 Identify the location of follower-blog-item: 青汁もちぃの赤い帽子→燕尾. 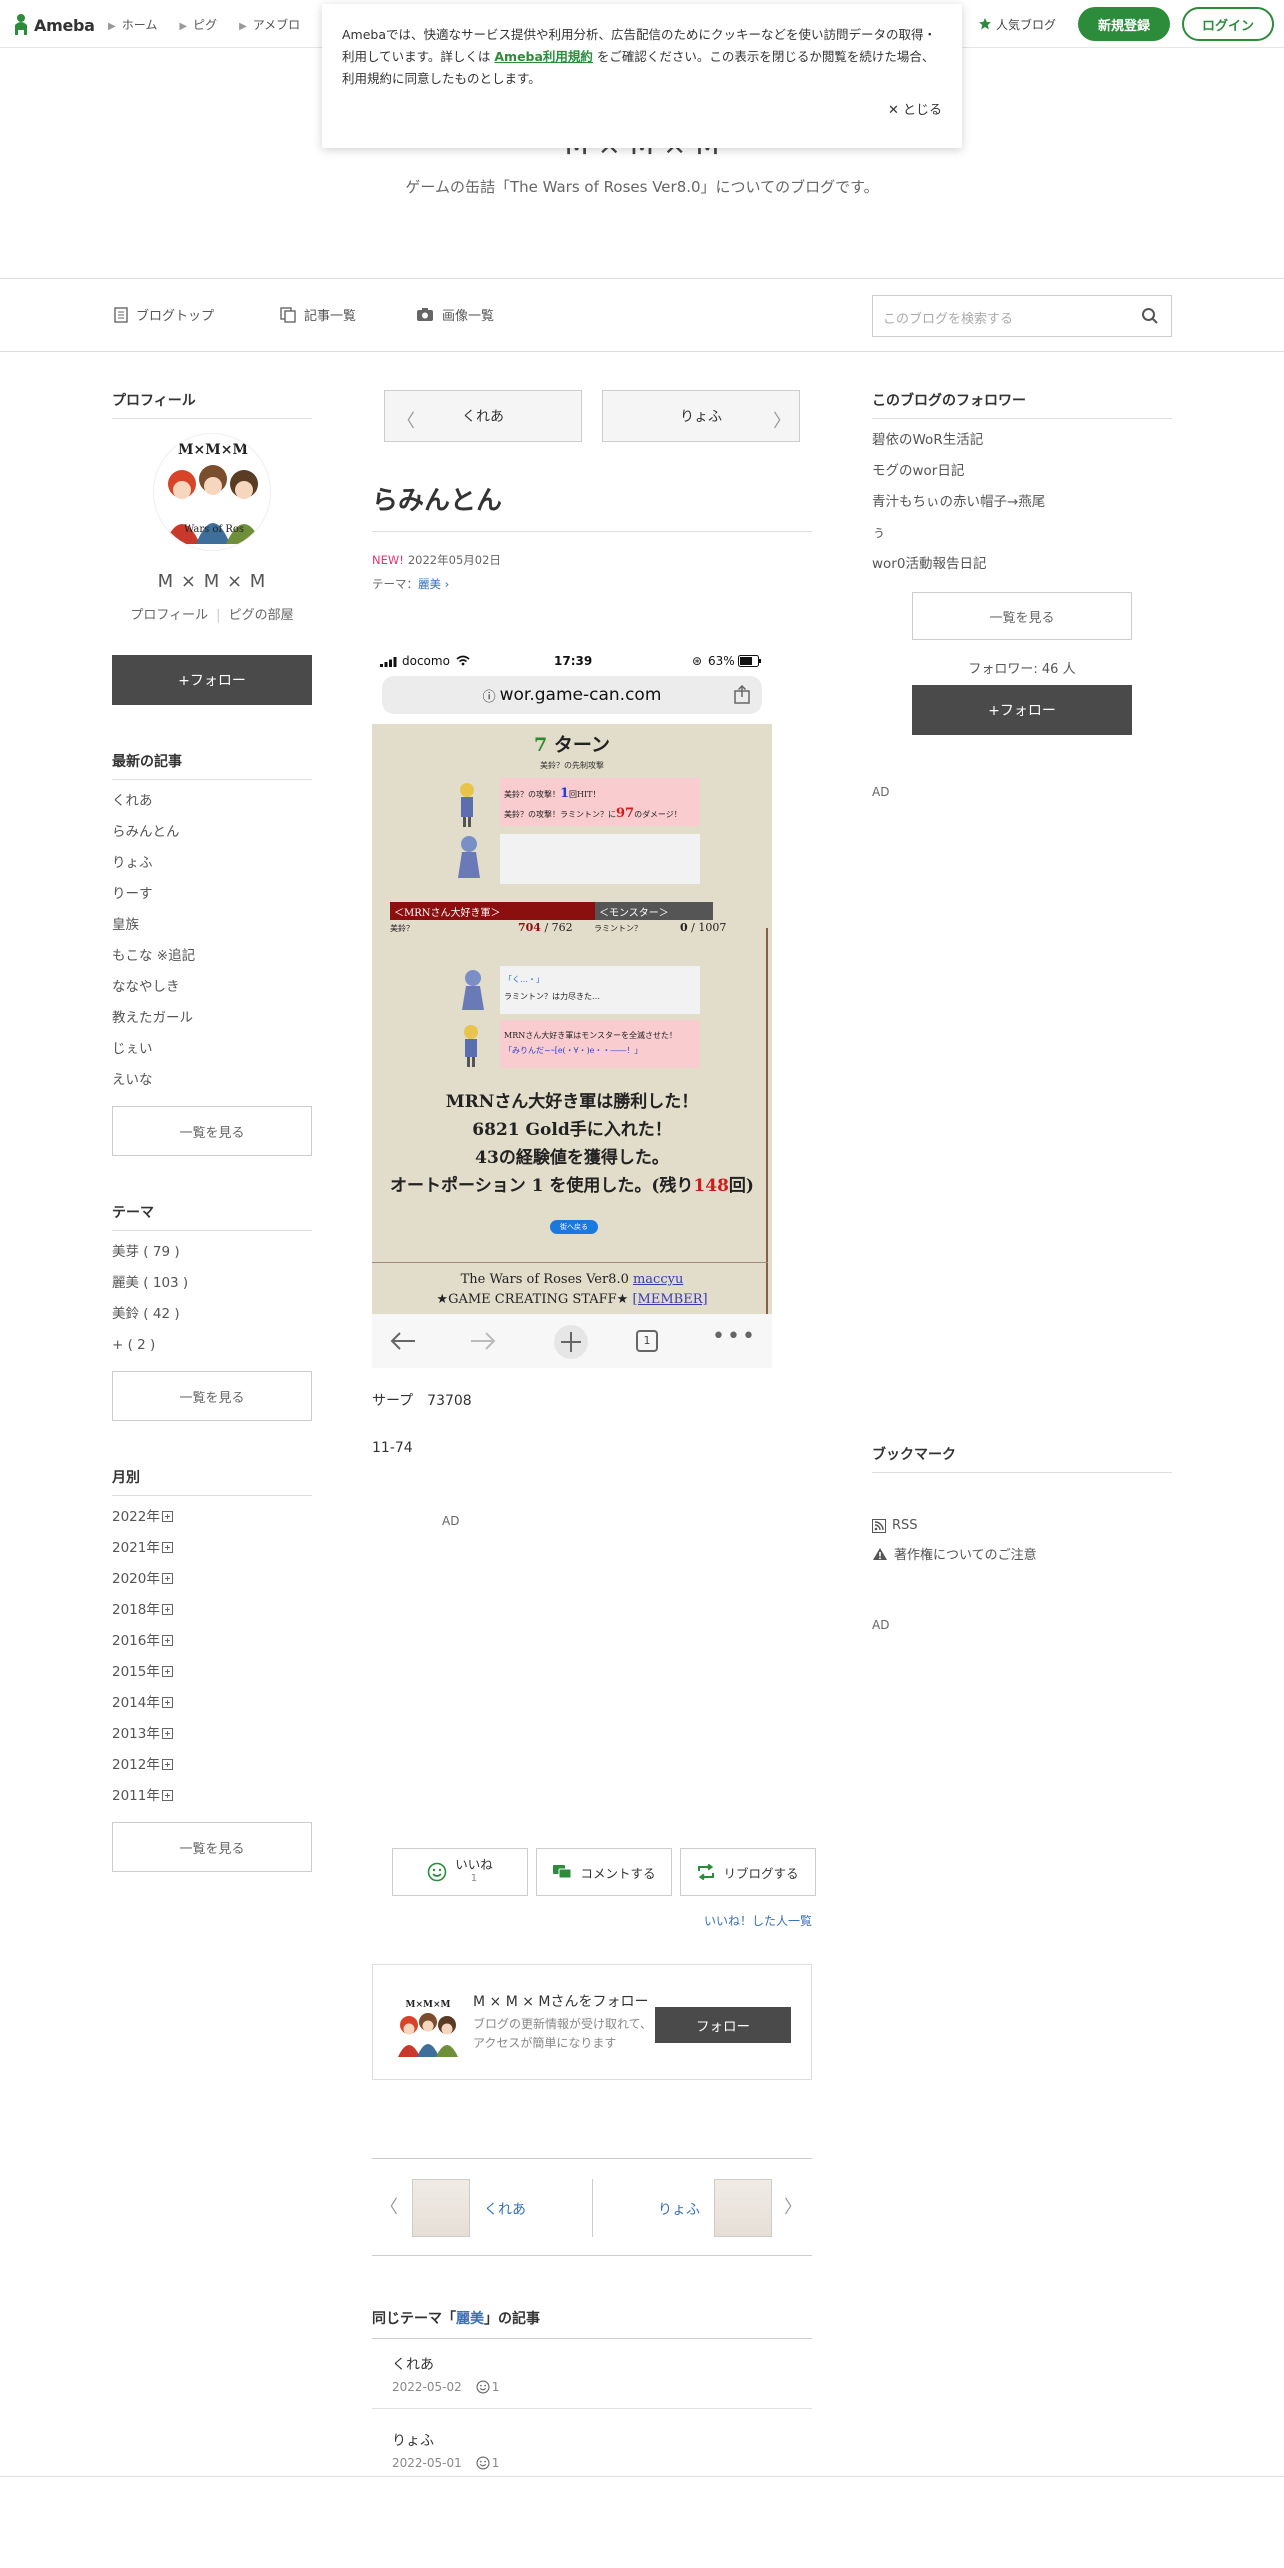
(1022, 502).